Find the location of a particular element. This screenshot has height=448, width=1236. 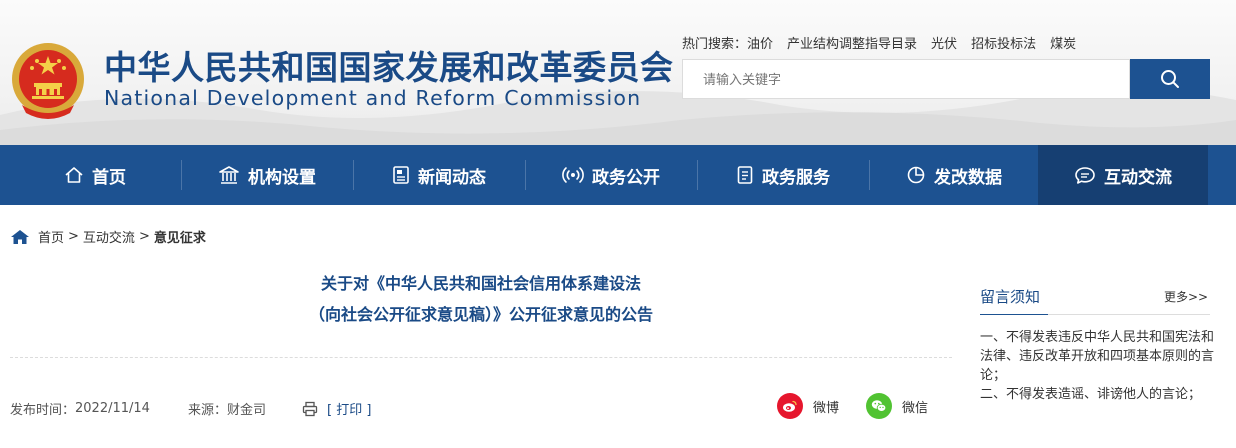

nav-item-gov-affairs: 政务公开 is located at coordinates (611, 175).